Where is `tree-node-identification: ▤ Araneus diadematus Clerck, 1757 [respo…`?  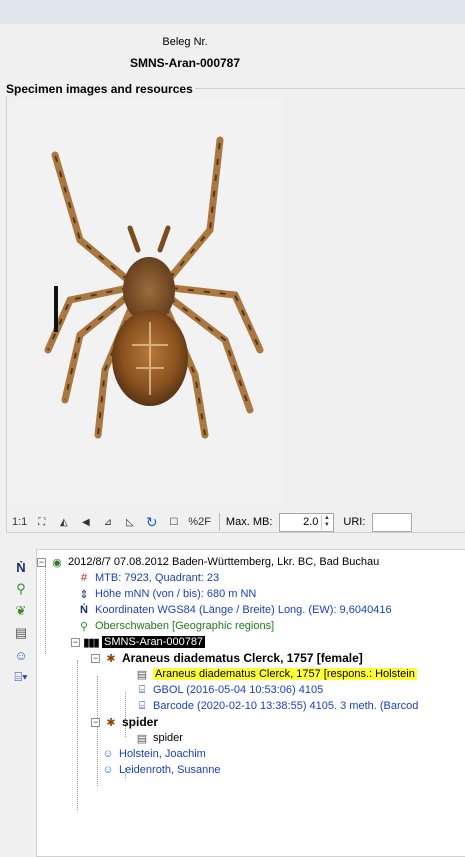 tree-node-identification: ▤ Araneus diadematus Clerck, 1757 [respo… is located at coordinates (276, 674).